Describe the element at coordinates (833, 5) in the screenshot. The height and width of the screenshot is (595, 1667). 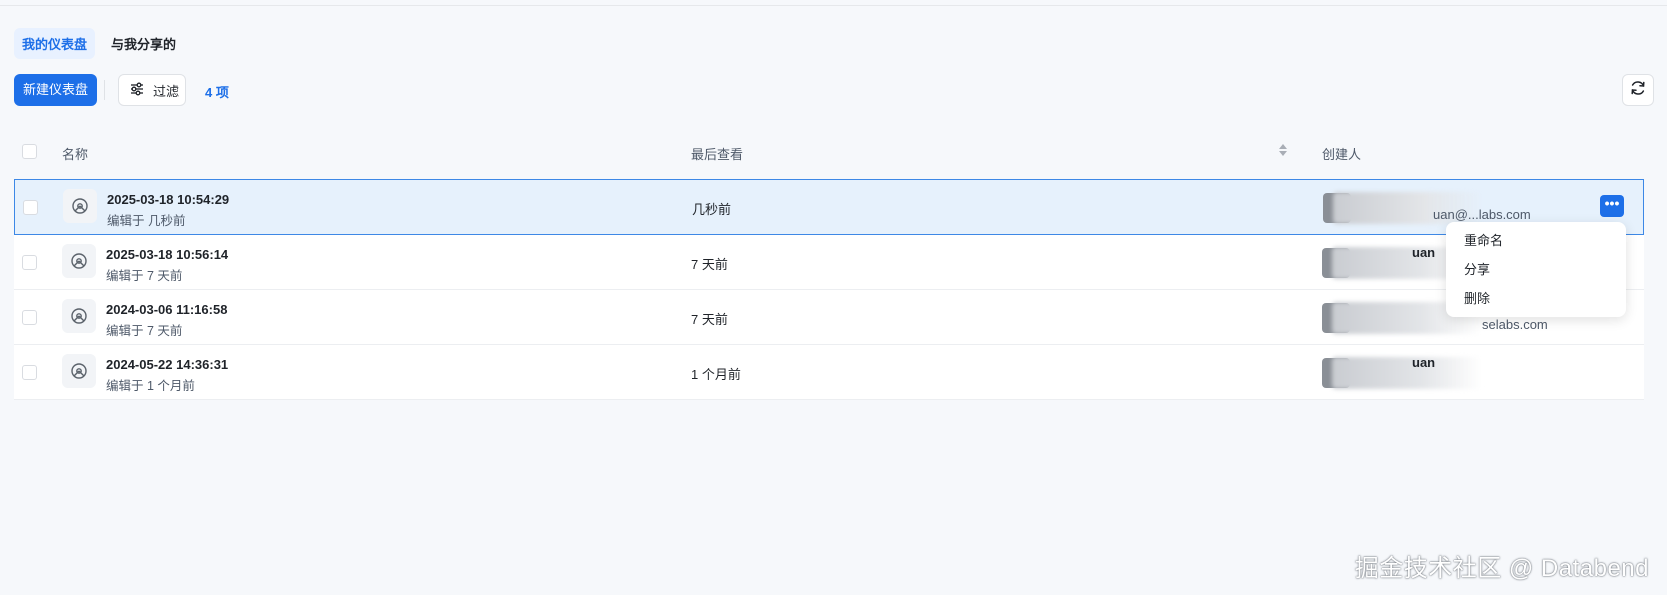
I see `top-divider` at that location.